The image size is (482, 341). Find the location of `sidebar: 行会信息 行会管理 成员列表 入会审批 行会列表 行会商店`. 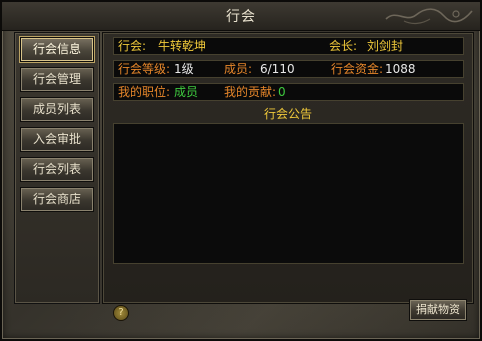

sidebar: 行会信息 行会管理 成员列表 入会审批 行会列表 行会商店 is located at coordinates (57, 168).